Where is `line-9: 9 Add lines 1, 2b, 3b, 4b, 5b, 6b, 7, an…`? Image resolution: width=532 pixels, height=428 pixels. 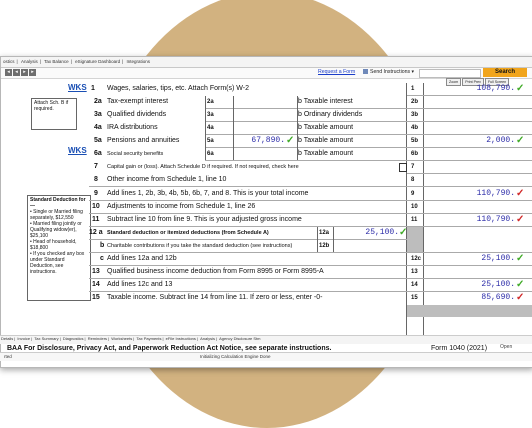
line-9: 9 Add lines 1, 2b, 3b, 4b, 5b, 6b, 7, an… is located at coordinates (309, 194).